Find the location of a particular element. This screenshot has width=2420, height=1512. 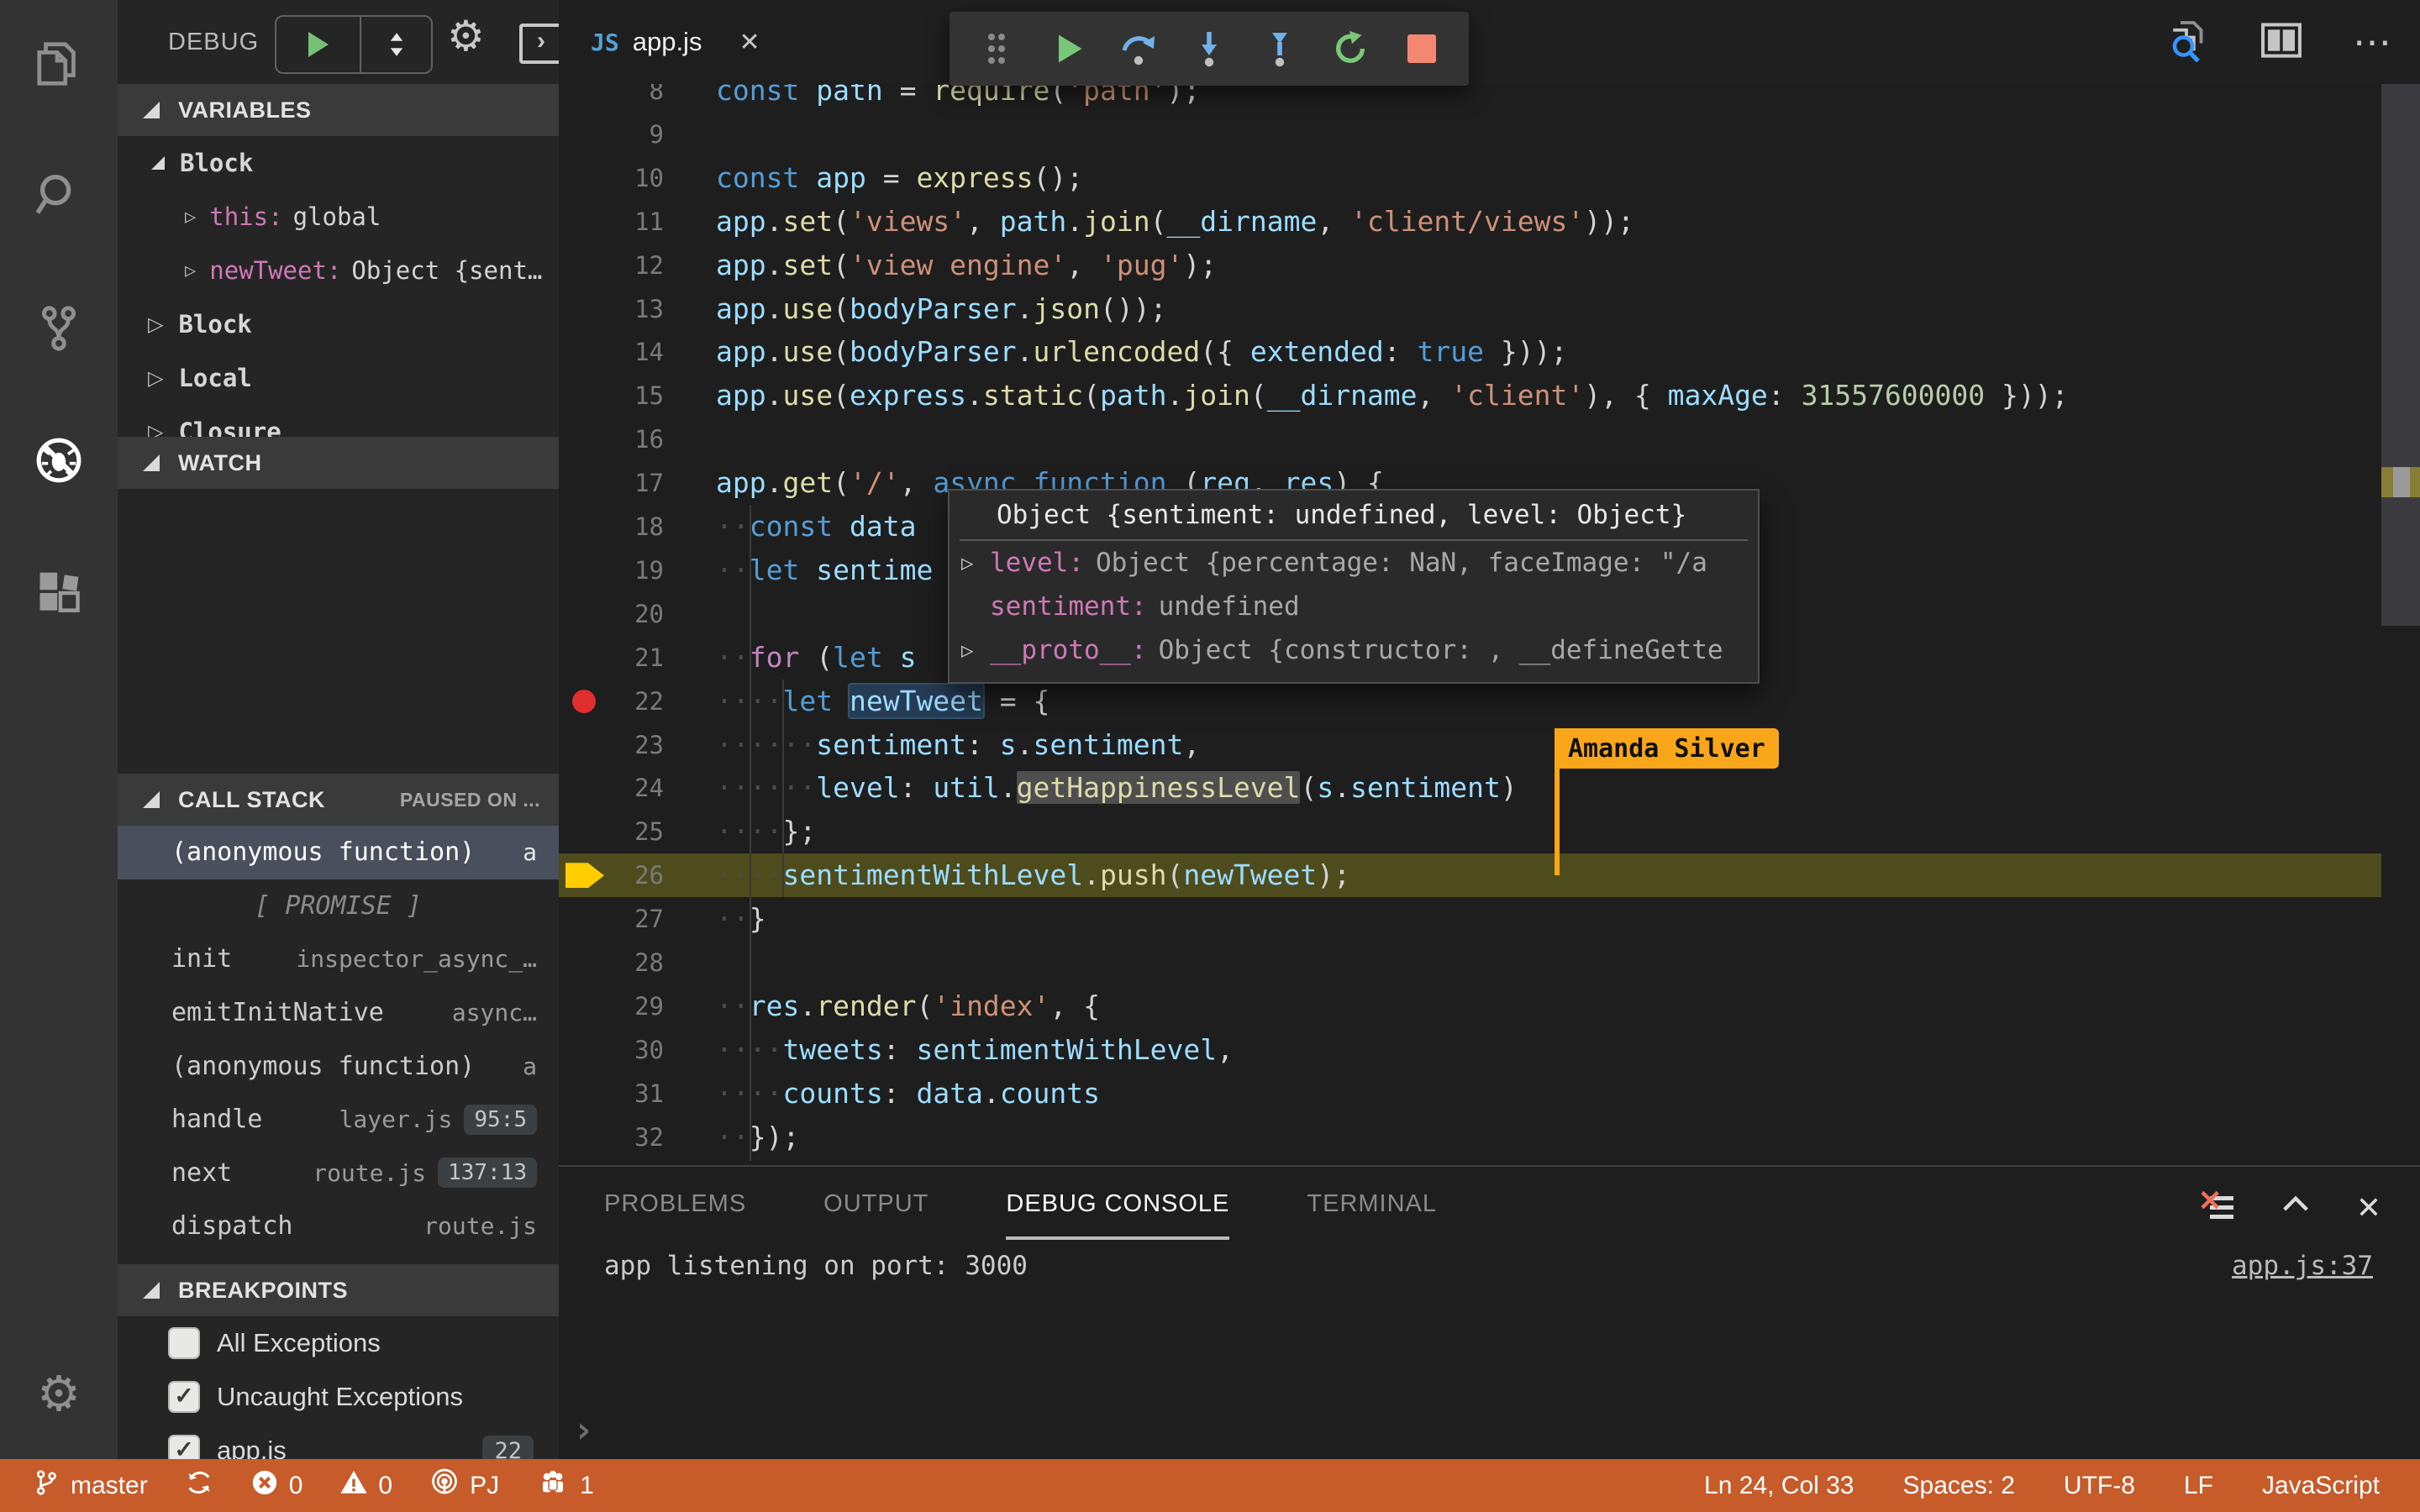

code-line: app.use(bodyParser.json()); is located at coordinates (941, 309).